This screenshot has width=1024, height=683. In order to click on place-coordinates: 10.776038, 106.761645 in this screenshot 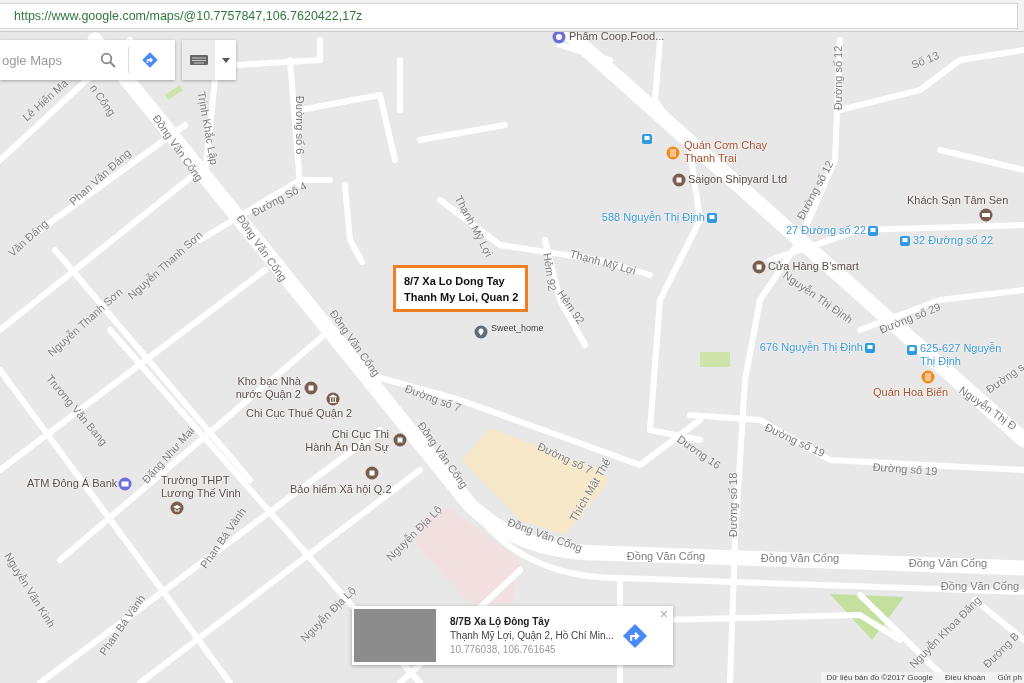, I will do `click(503, 649)`.